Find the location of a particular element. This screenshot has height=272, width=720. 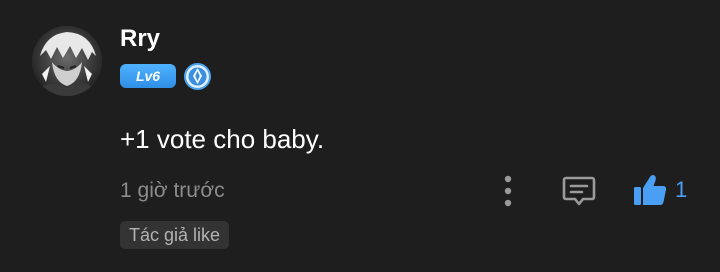

blue-crystal-badge-icon is located at coordinates (197, 76).